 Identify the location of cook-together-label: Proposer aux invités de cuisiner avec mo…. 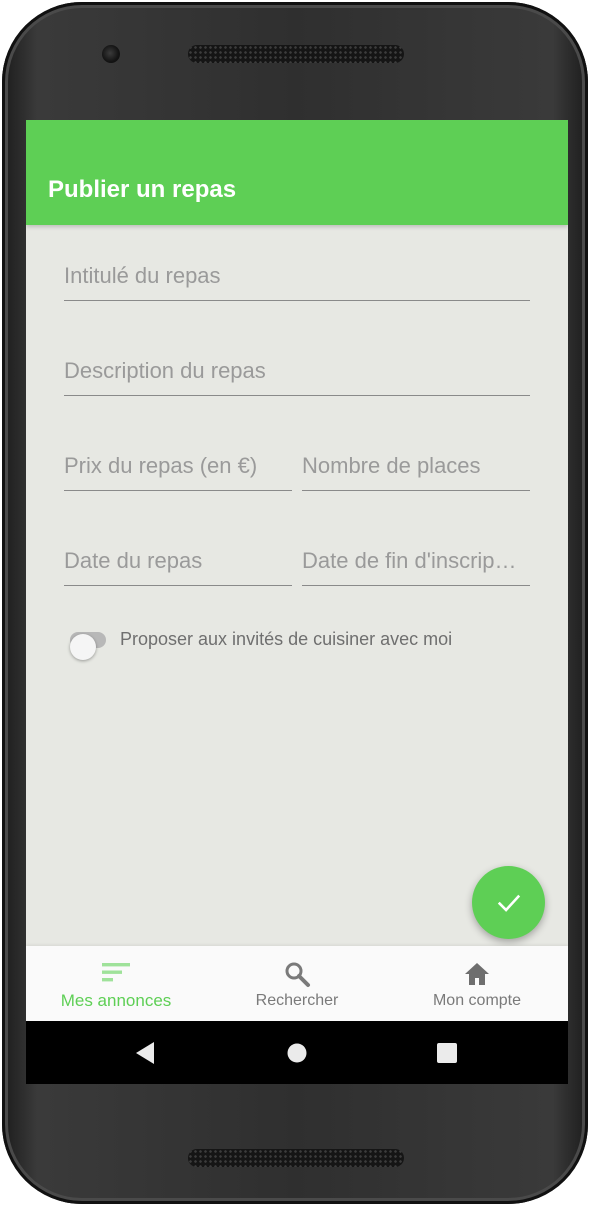
(286, 639).